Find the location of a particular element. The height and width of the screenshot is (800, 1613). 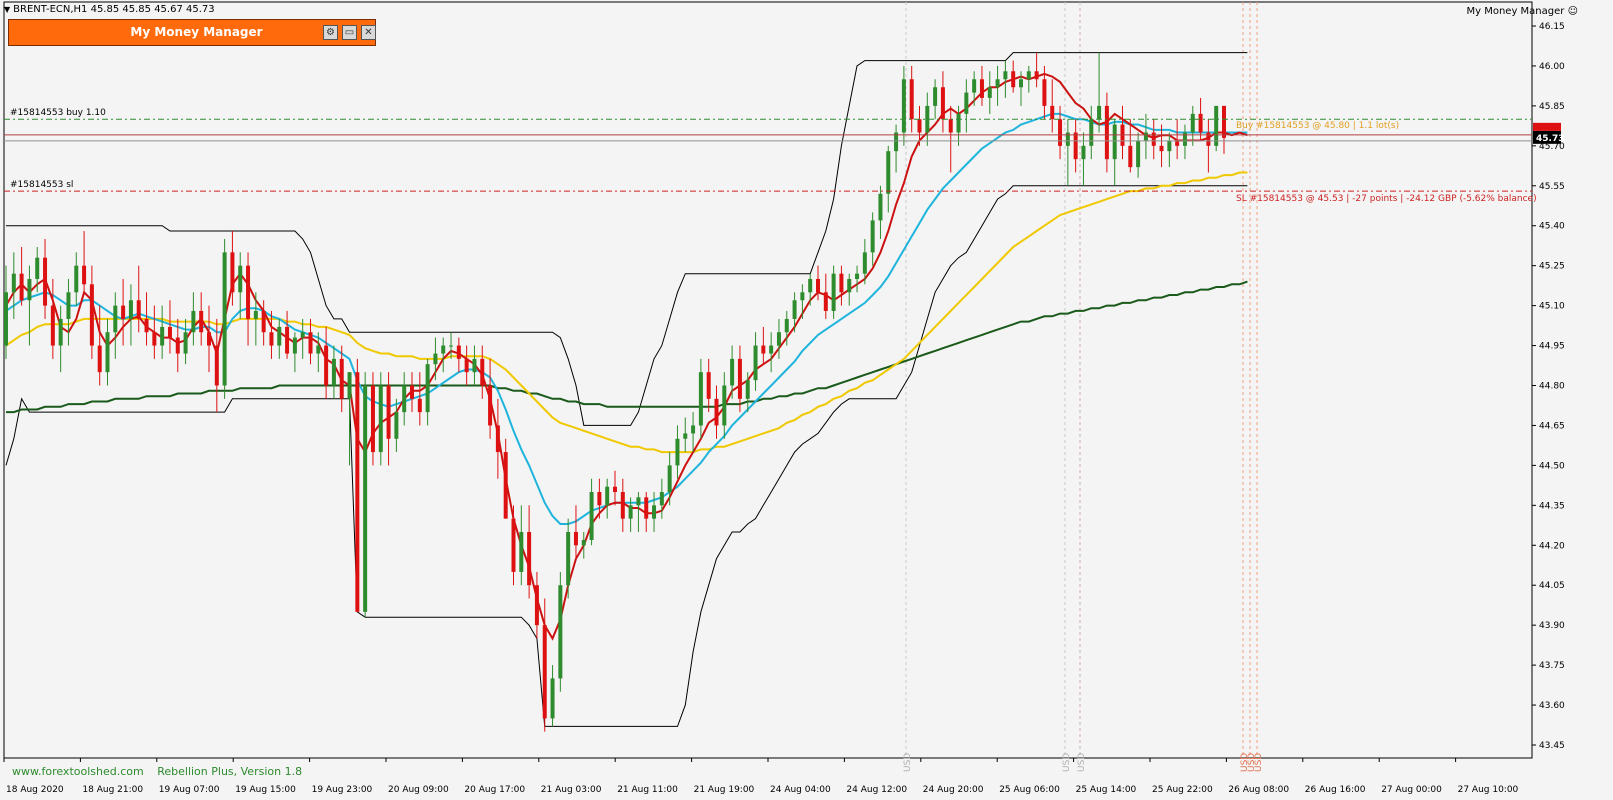

time-tick-label: 21 Aug 03:00 is located at coordinates (571, 790).